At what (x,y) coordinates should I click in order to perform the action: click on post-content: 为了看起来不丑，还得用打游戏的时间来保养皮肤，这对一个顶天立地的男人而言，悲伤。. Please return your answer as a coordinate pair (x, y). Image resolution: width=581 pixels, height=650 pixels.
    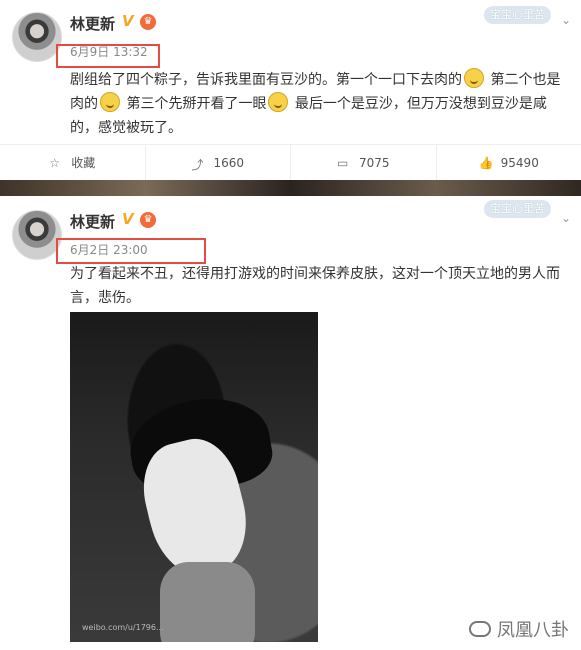
    Looking at the image, I should click on (315, 286).